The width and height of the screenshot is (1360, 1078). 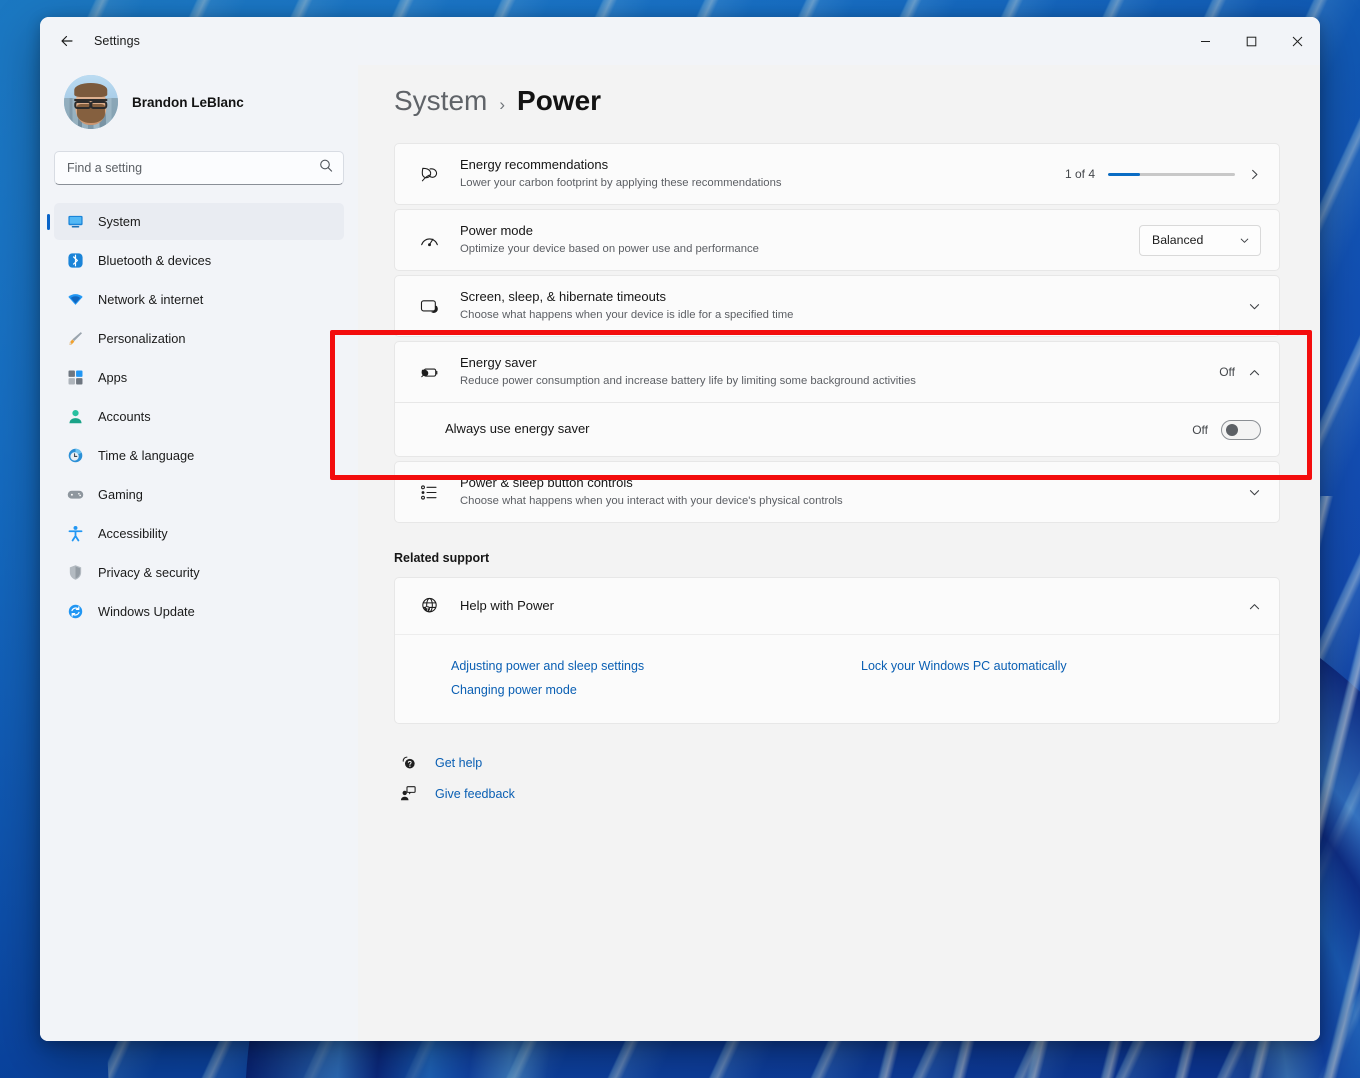 I want to click on support-link: Adjusting power and sleep settings, so click(x=547, y=666).